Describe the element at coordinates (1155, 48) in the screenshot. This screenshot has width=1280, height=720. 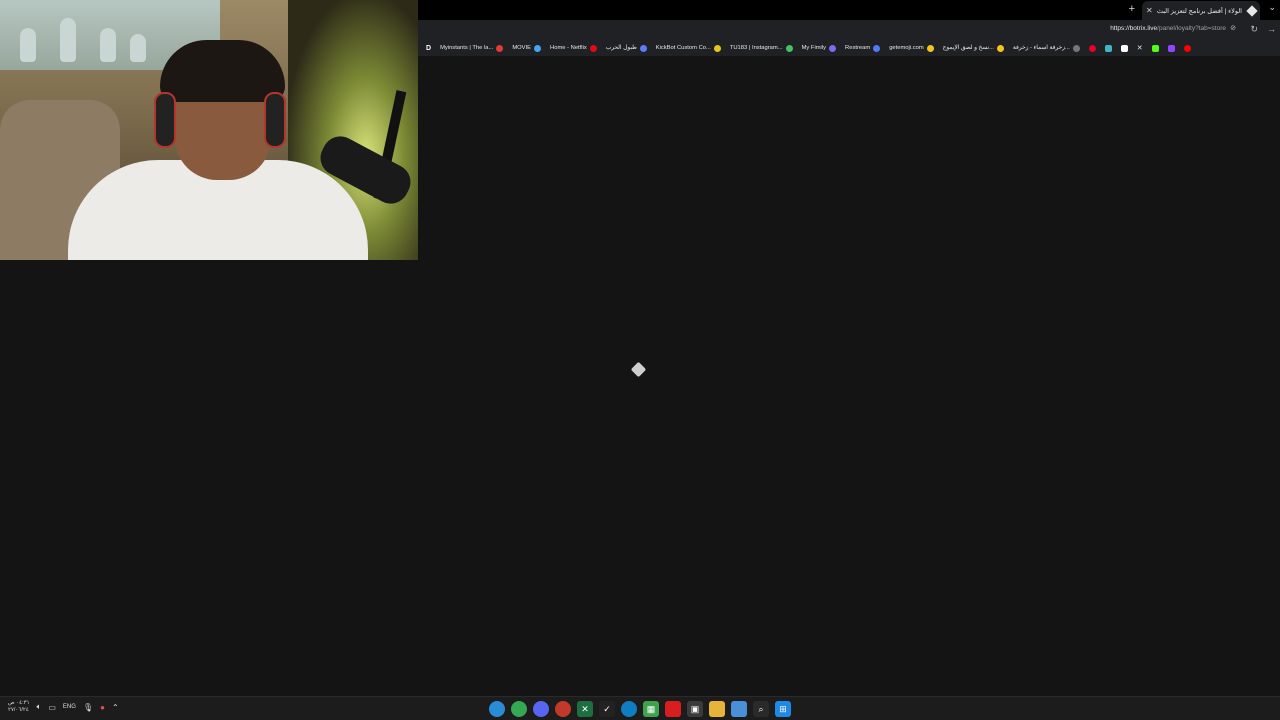
I see `kick-icon` at that location.